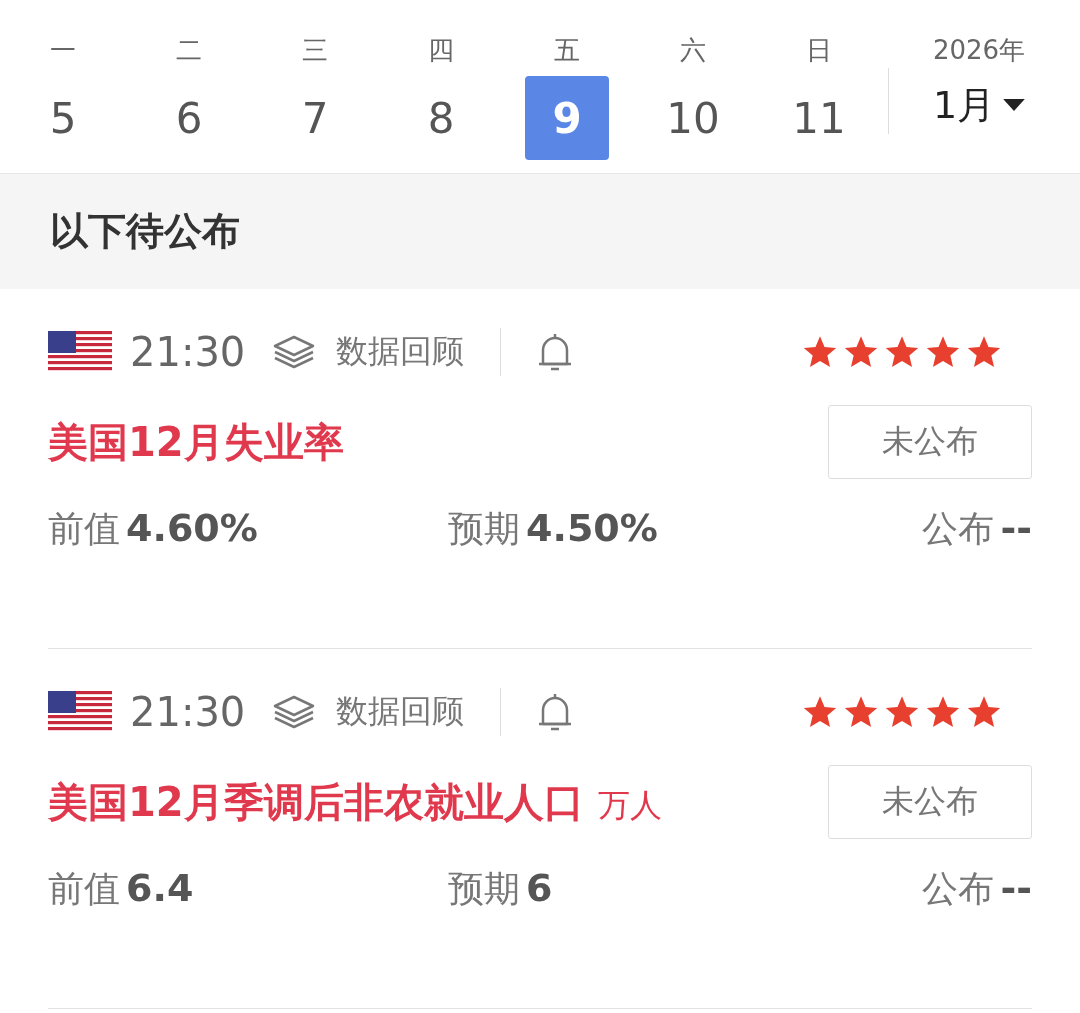  I want to click on date-button: 5, so click(63, 118).